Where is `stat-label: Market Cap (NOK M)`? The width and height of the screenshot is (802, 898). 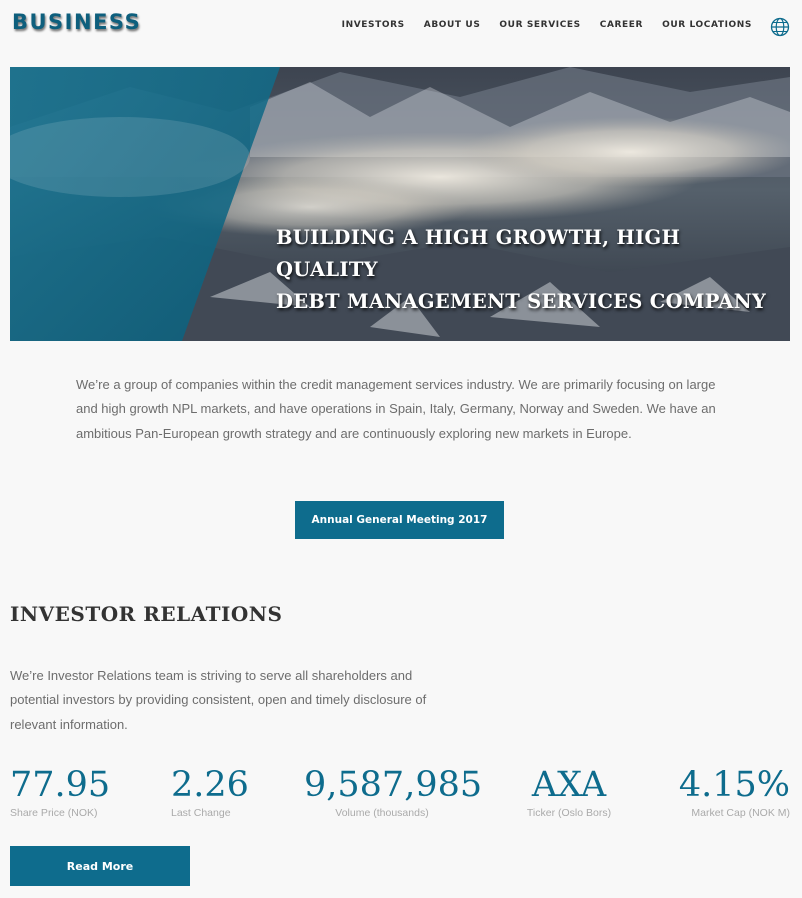 stat-label: Market Cap (NOK M) is located at coordinates (740, 813).